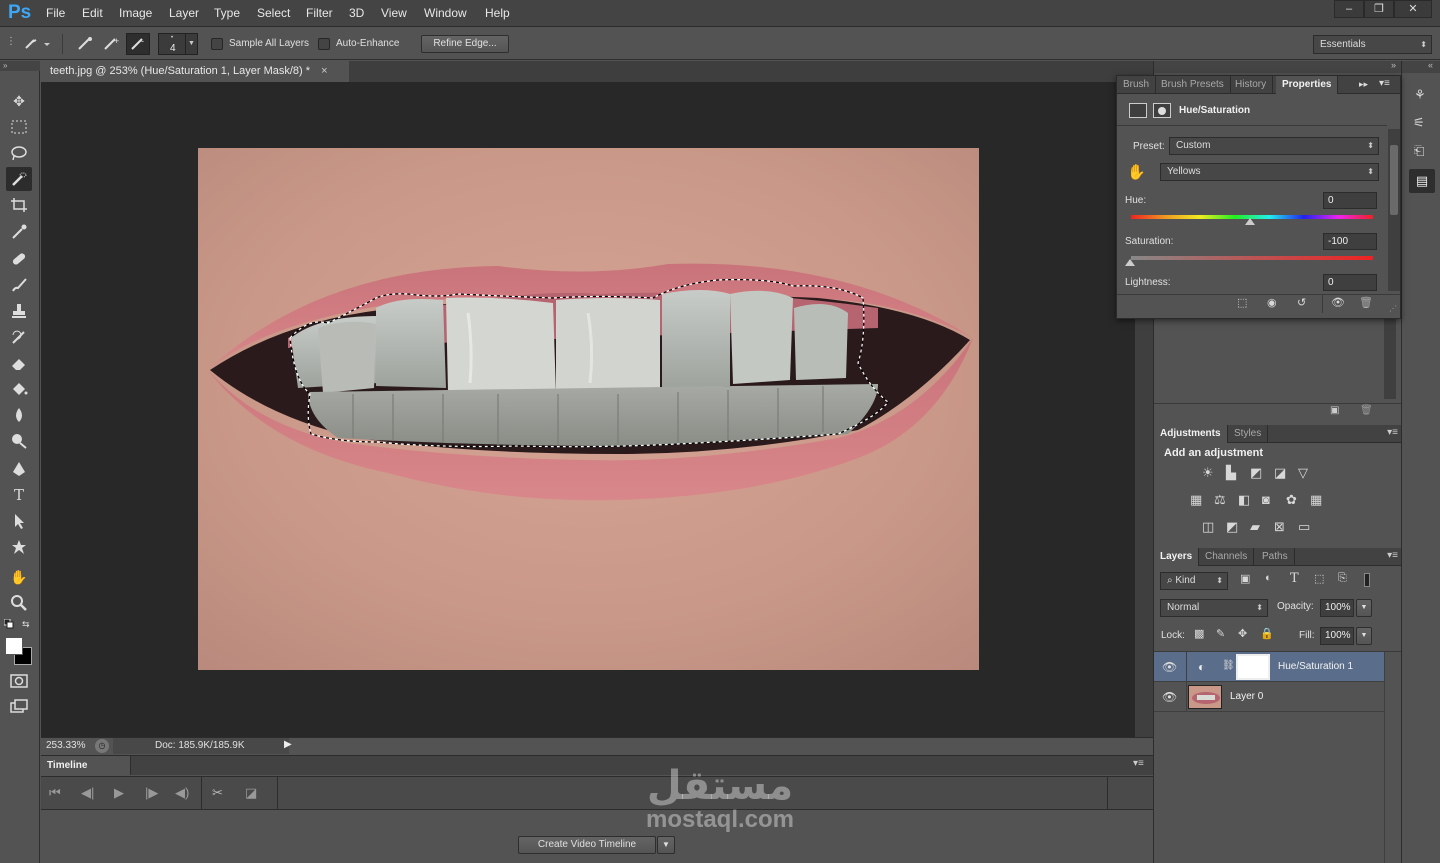  Describe the element at coordinates (1422, 181) in the screenshot. I see `properties-panel-icon: ▤` at that location.